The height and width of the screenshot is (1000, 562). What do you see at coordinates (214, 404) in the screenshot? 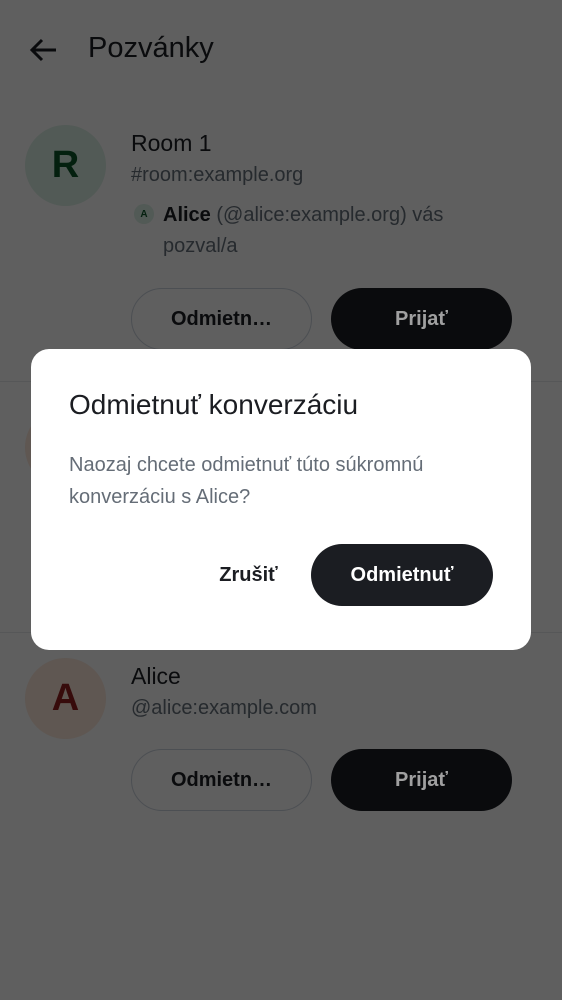
I see `dialog-title: Odmietnuť konverzáciu` at bounding box center [214, 404].